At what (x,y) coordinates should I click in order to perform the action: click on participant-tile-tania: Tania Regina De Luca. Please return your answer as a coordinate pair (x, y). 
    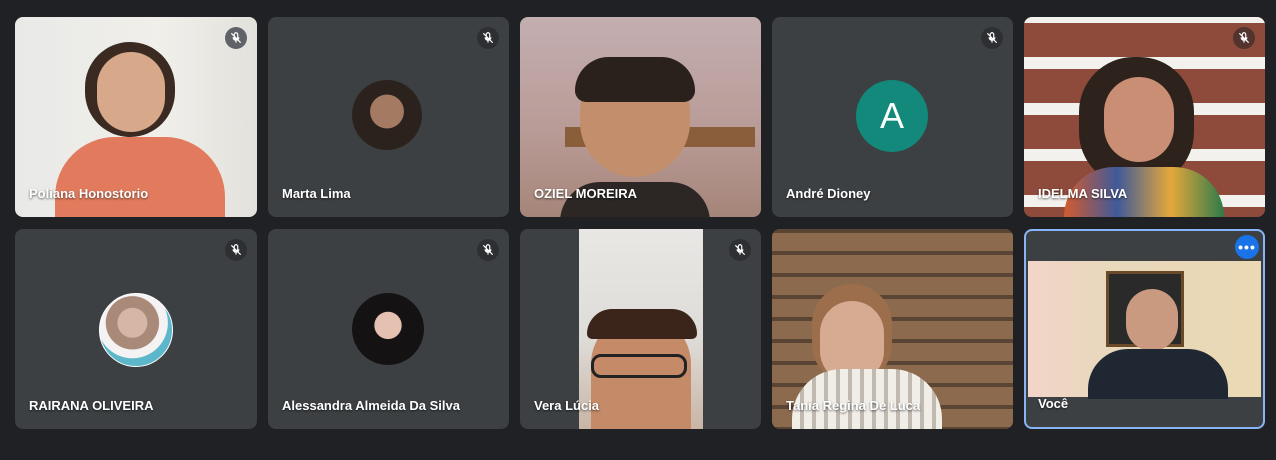
    Looking at the image, I should click on (892, 329).